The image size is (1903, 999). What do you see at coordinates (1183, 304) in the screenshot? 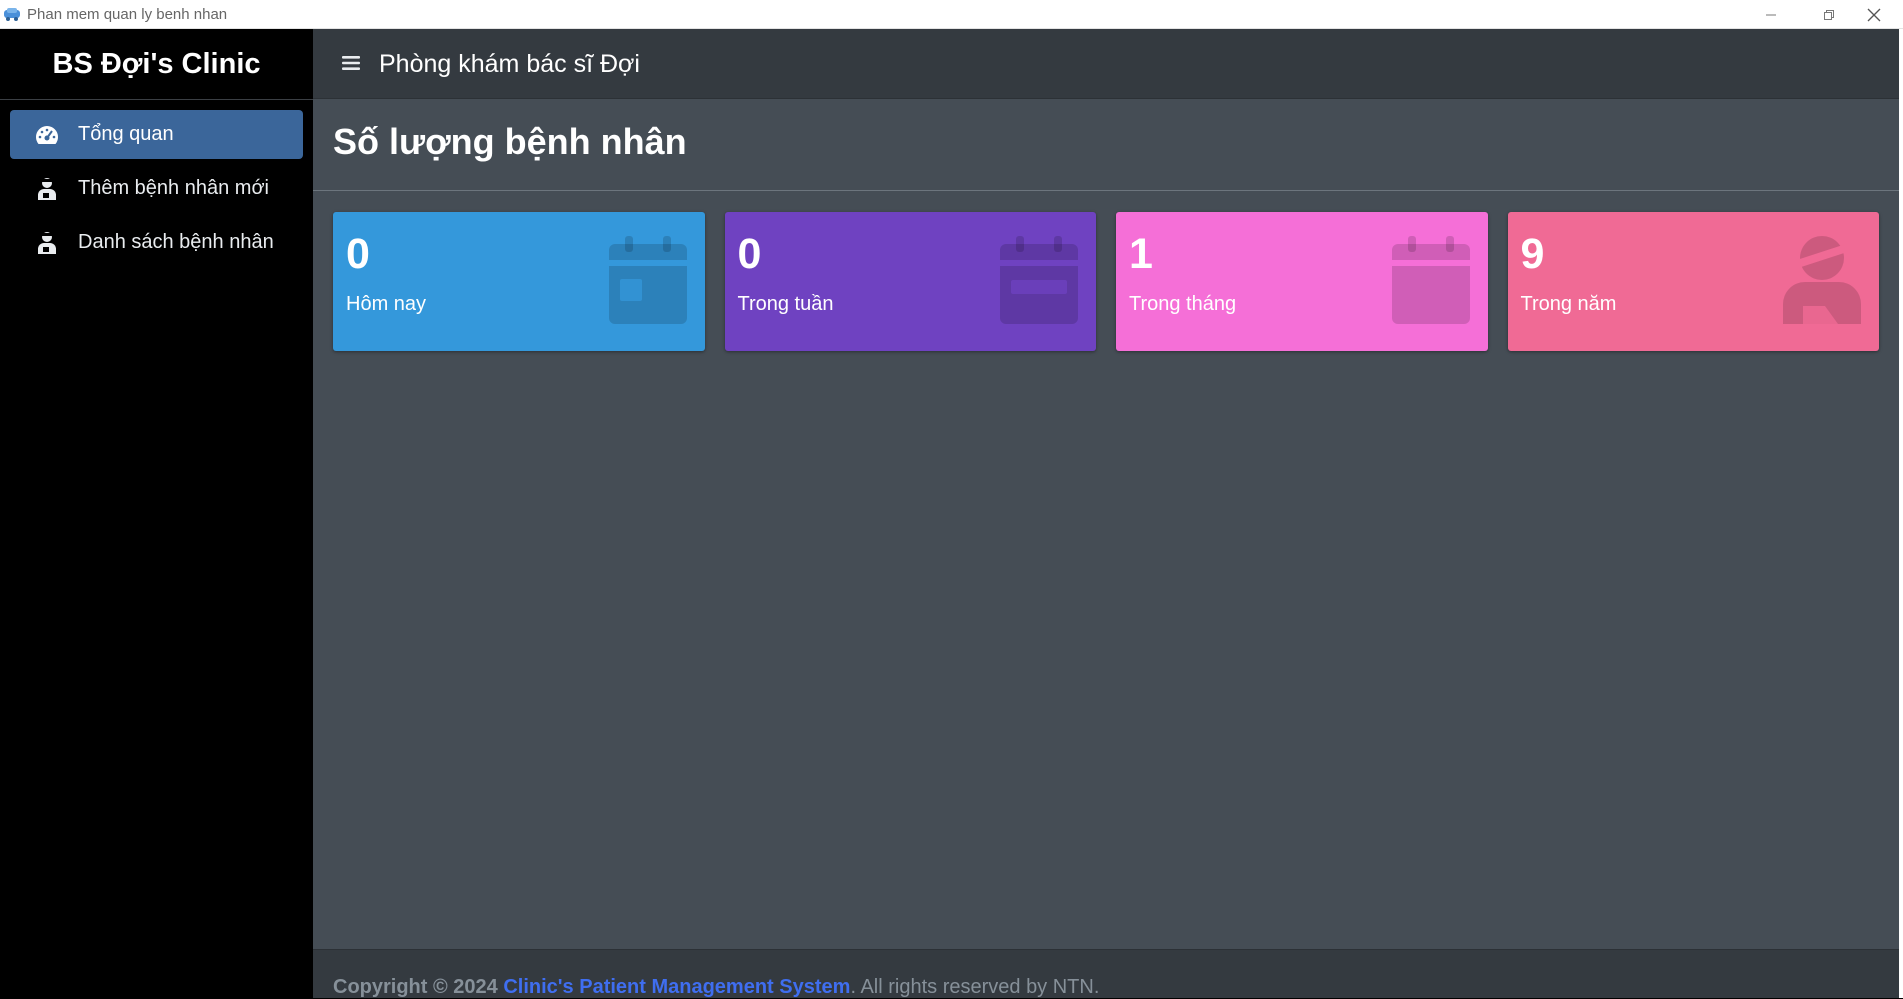
I see `stat-label: Trong tháng` at bounding box center [1183, 304].